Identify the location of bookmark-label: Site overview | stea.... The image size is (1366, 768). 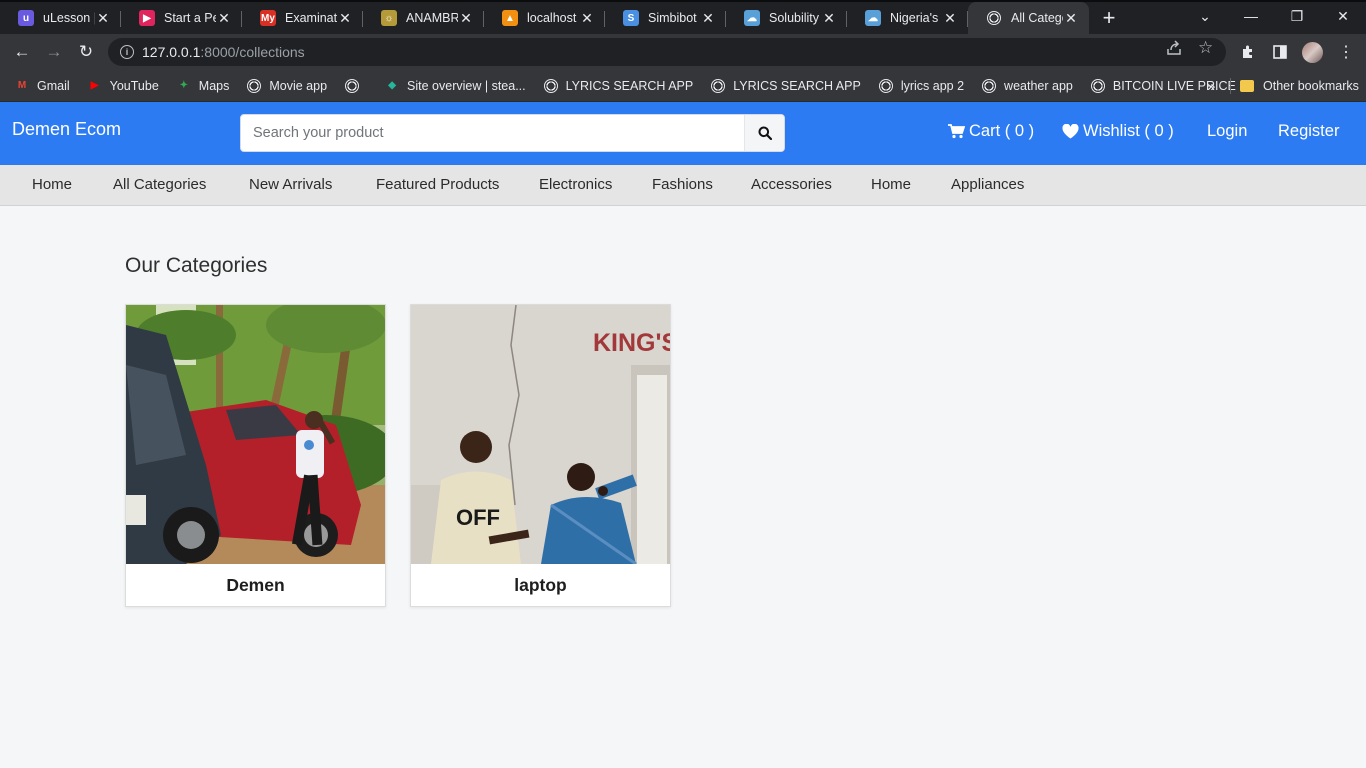
(466, 85).